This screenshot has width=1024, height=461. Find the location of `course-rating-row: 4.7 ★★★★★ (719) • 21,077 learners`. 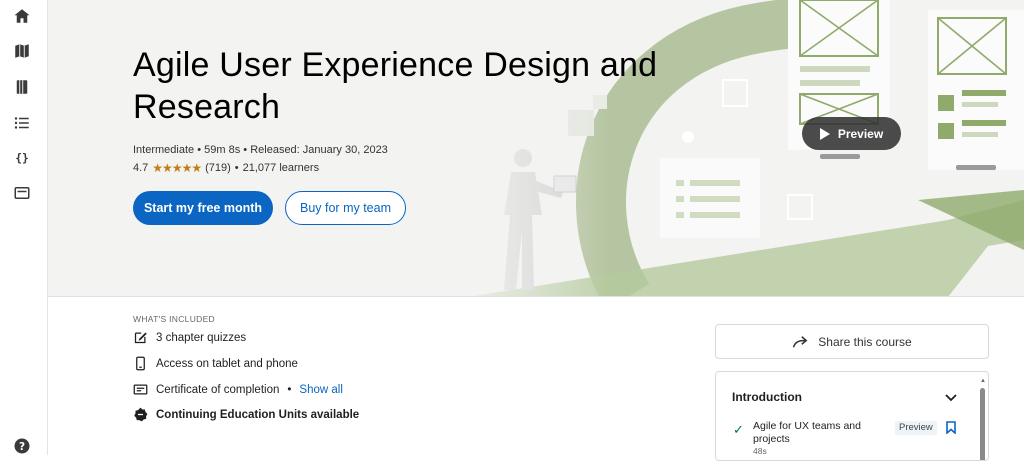

course-rating-row: 4.7 ★★★★★ (719) • 21,077 learners is located at coordinates (226, 168).